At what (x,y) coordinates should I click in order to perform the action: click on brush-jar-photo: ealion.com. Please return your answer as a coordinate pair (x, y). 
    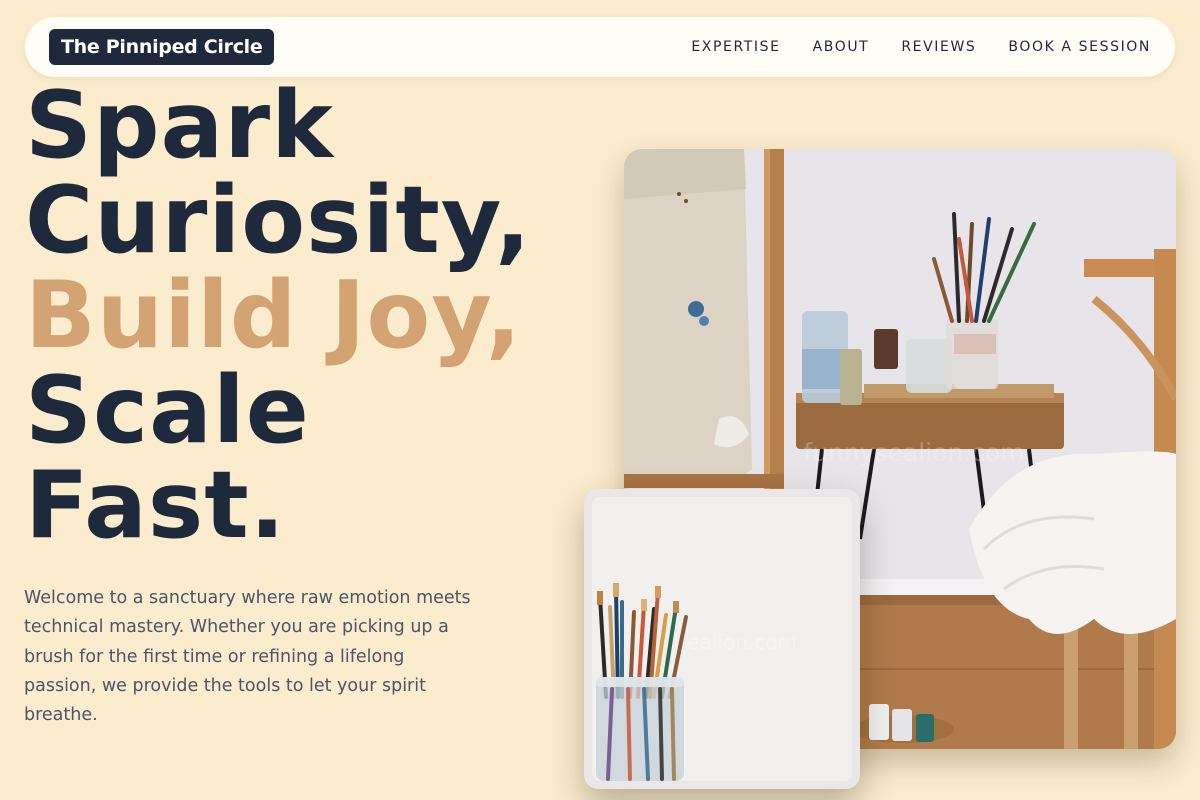
    Looking at the image, I should click on (722, 639).